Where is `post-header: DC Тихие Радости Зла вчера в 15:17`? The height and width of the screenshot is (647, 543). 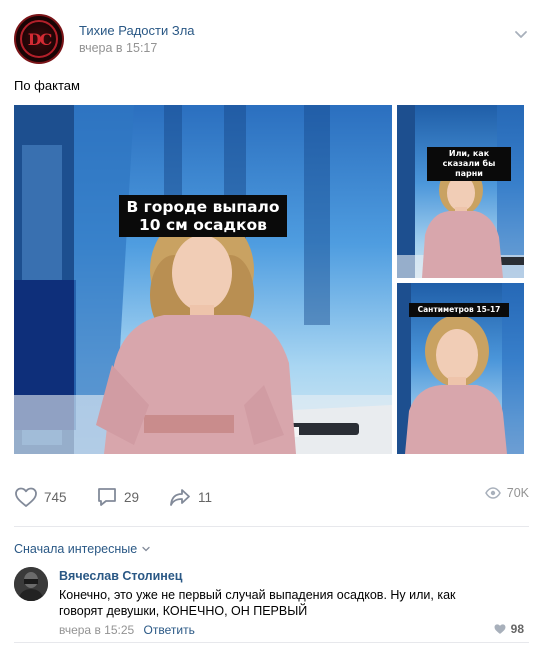 post-header: DC Тихие Радости Зла вчера в 15:17 is located at coordinates (271, 40).